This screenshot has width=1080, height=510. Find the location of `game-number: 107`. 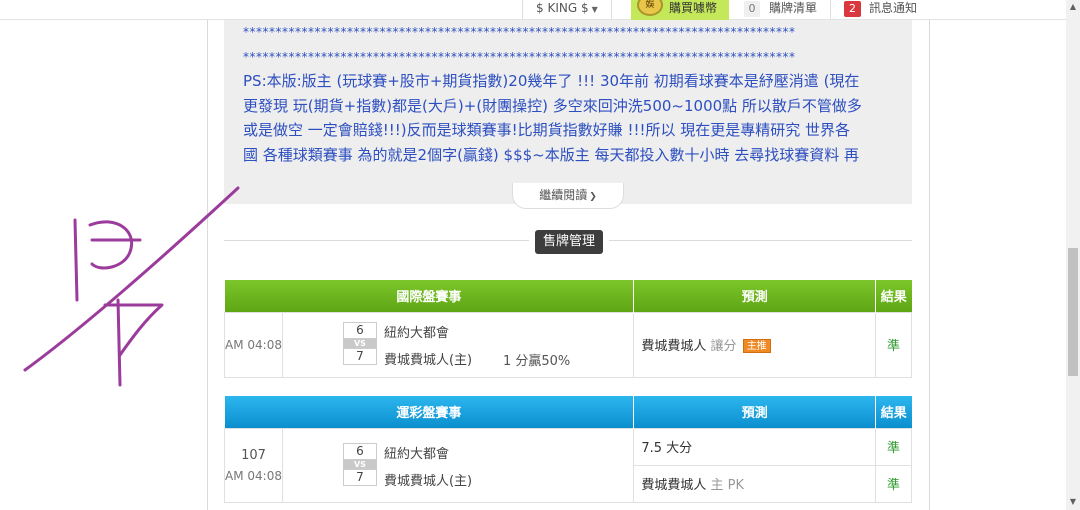

game-number: 107 is located at coordinates (253, 455).